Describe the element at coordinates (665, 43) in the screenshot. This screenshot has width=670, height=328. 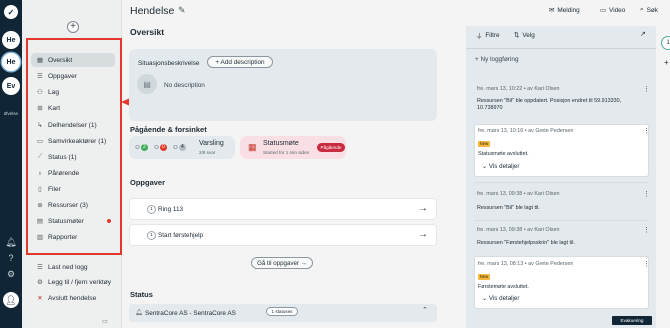
I see `right-panel-tab: 1` at that location.